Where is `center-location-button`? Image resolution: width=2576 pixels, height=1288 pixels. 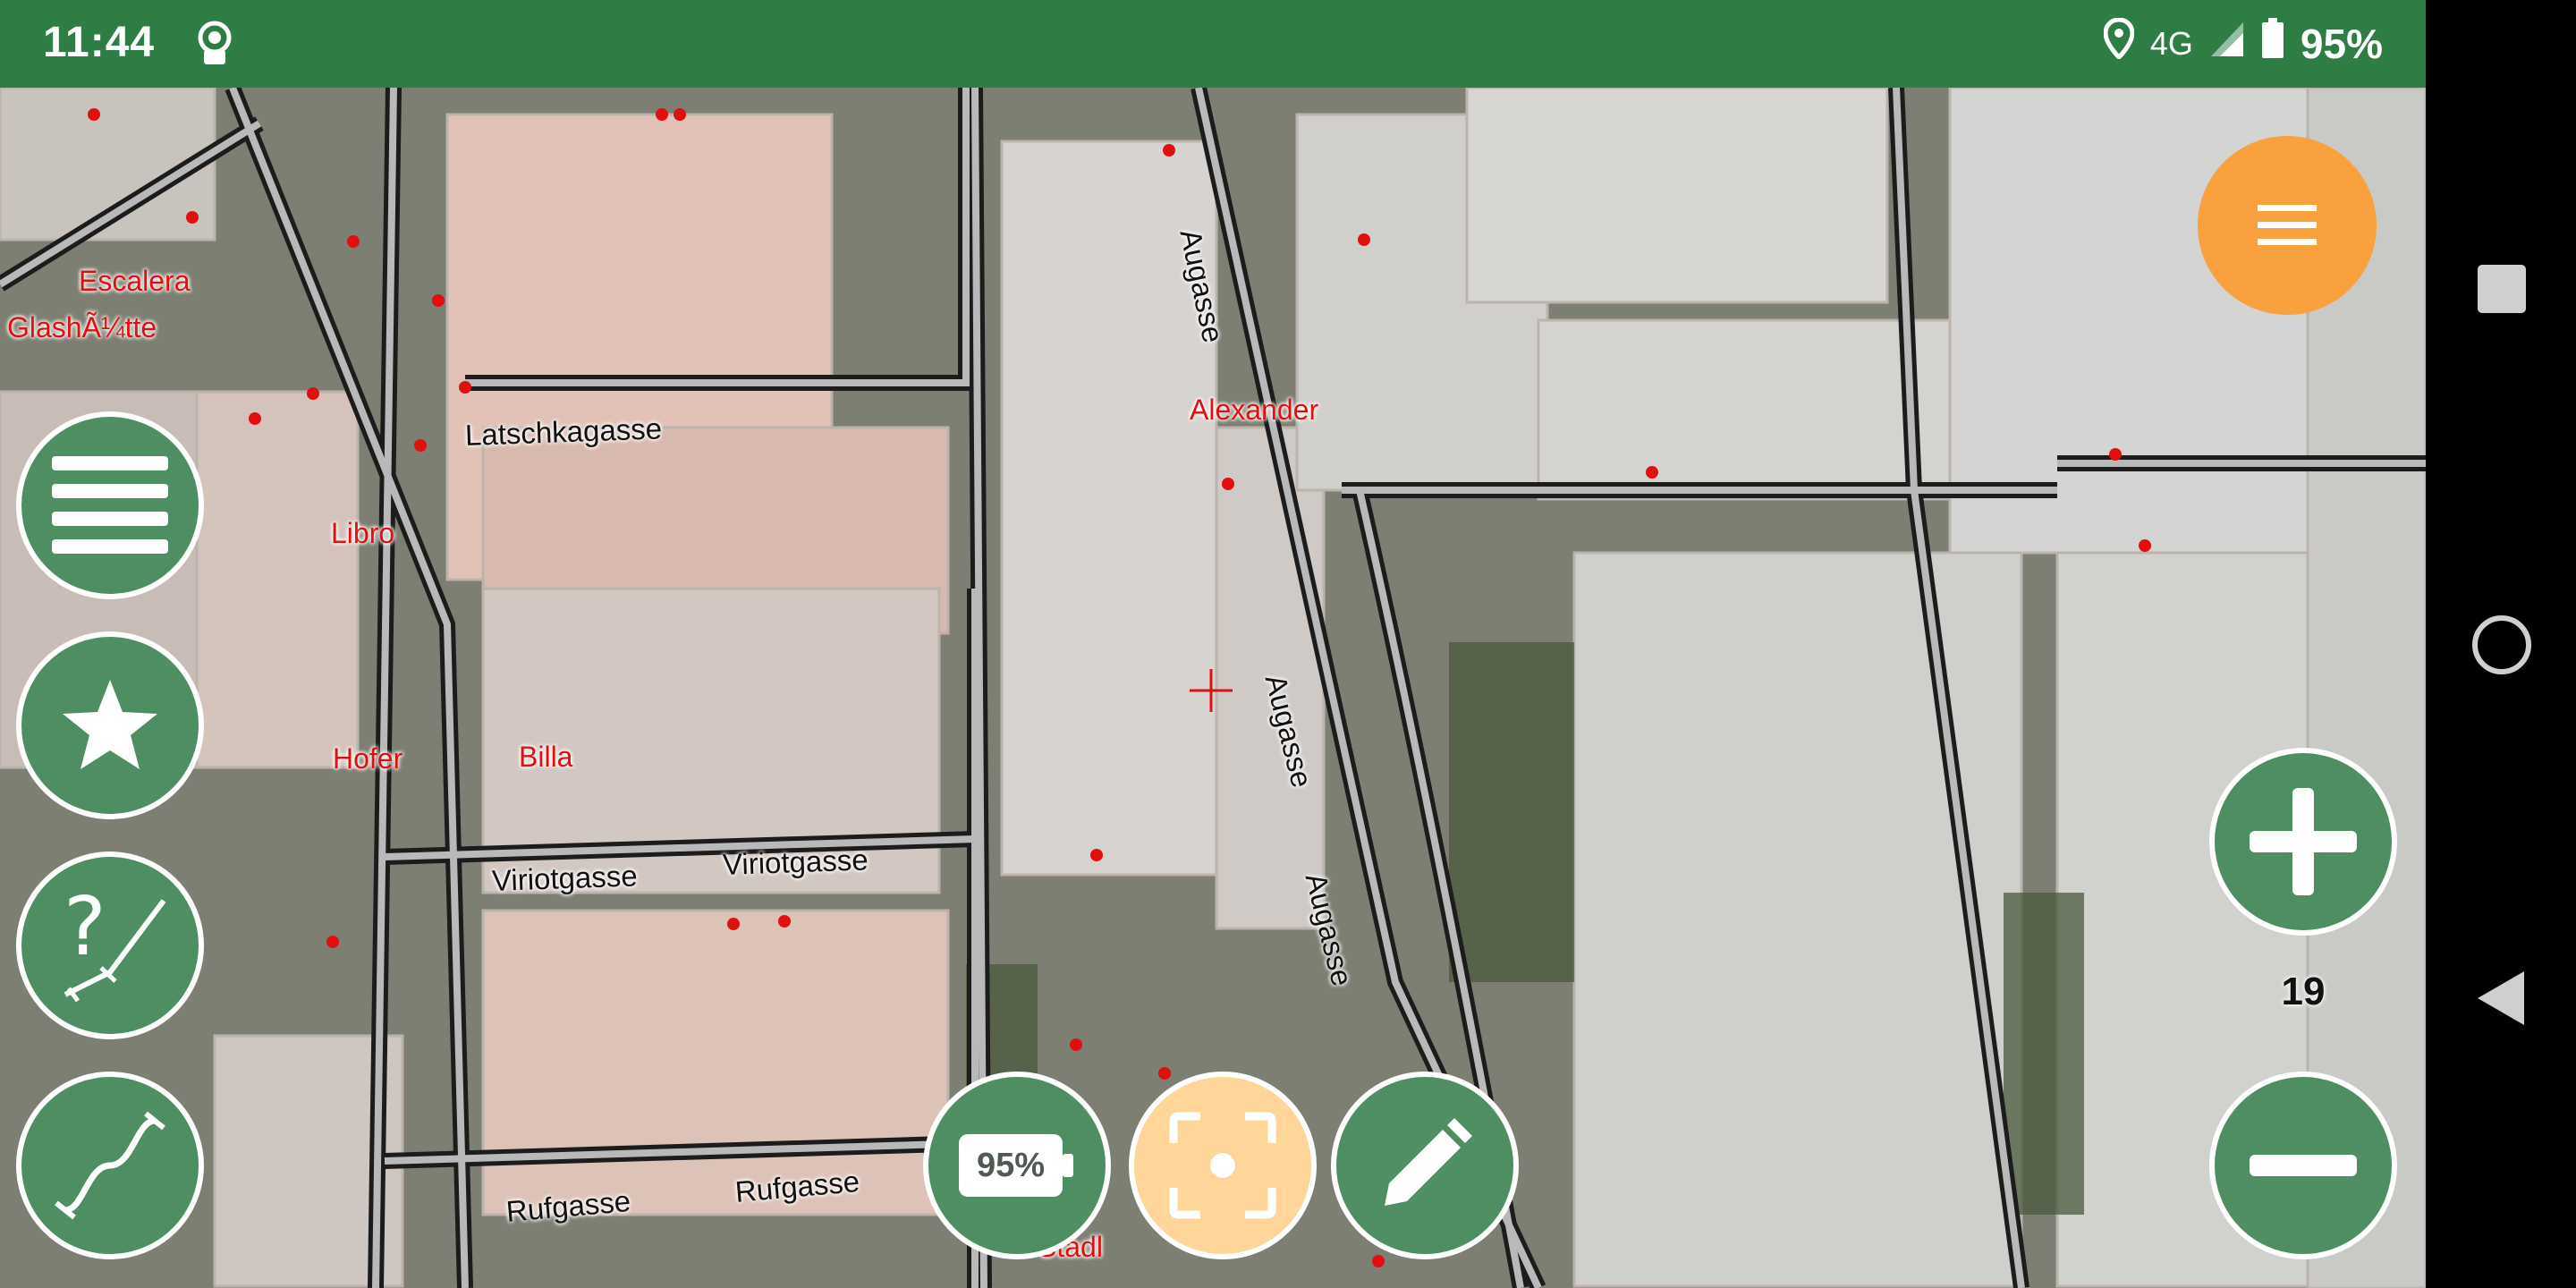 center-location-button is located at coordinates (1223, 1165).